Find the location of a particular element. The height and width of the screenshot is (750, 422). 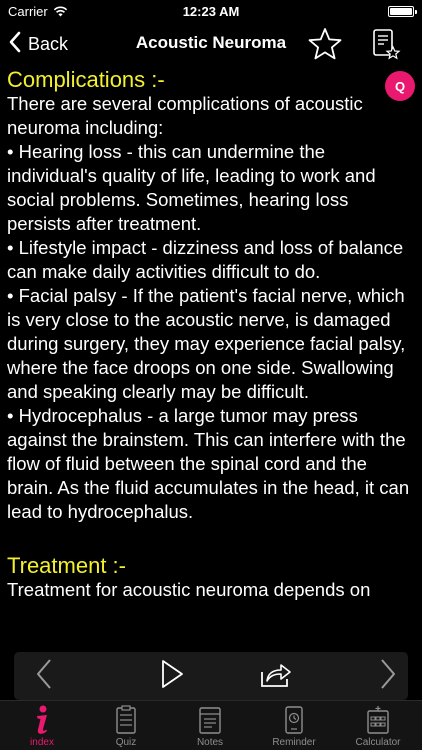

battery-level is located at coordinates (401, 11).